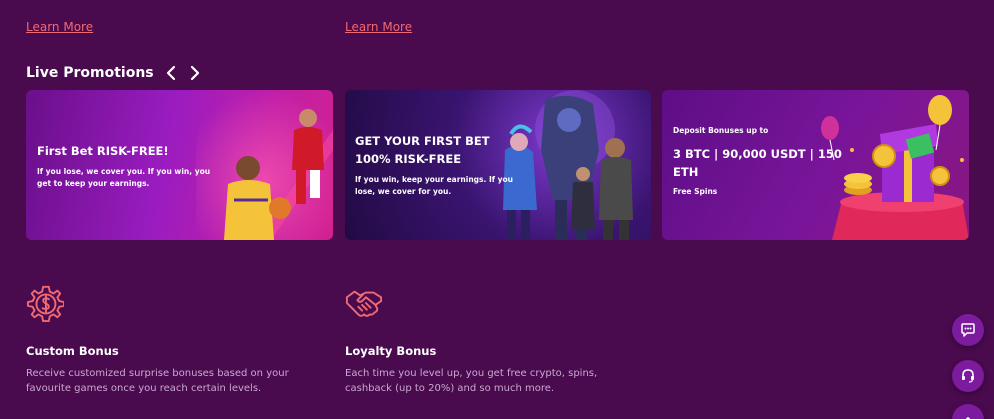  What do you see at coordinates (364, 303) in the screenshot?
I see `handshake-icon` at bounding box center [364, 303].